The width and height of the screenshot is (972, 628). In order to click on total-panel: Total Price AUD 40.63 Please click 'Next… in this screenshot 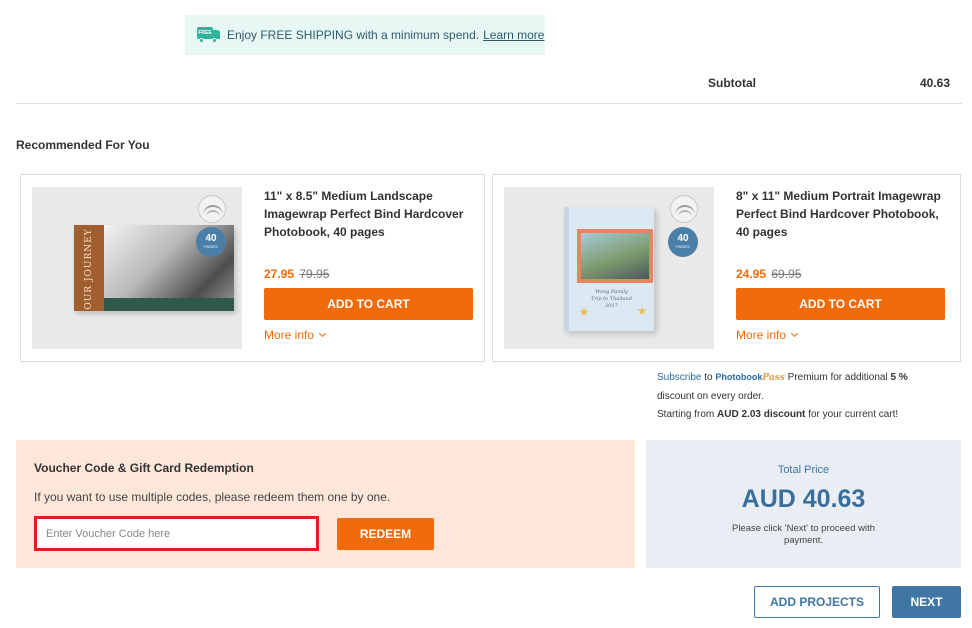, I will do `click(803, 504)`.